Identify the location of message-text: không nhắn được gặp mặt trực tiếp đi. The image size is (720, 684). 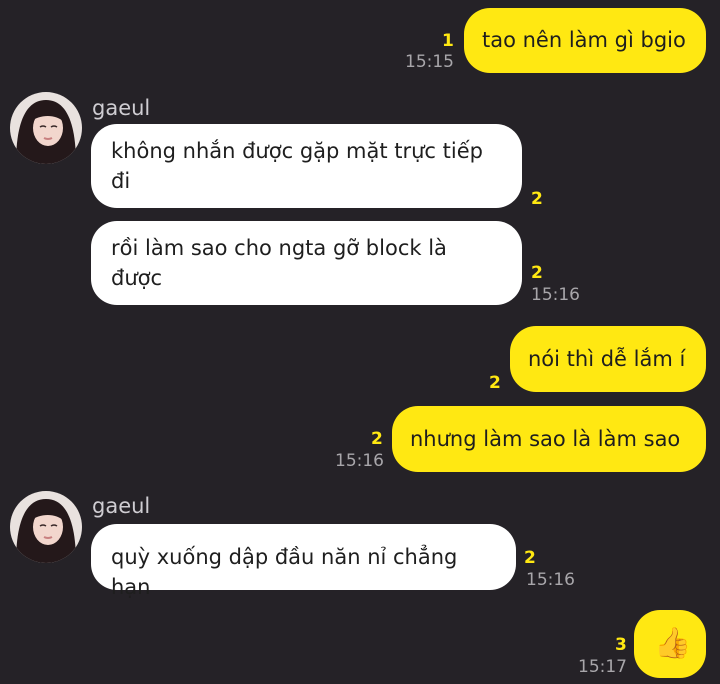
(297, 166).